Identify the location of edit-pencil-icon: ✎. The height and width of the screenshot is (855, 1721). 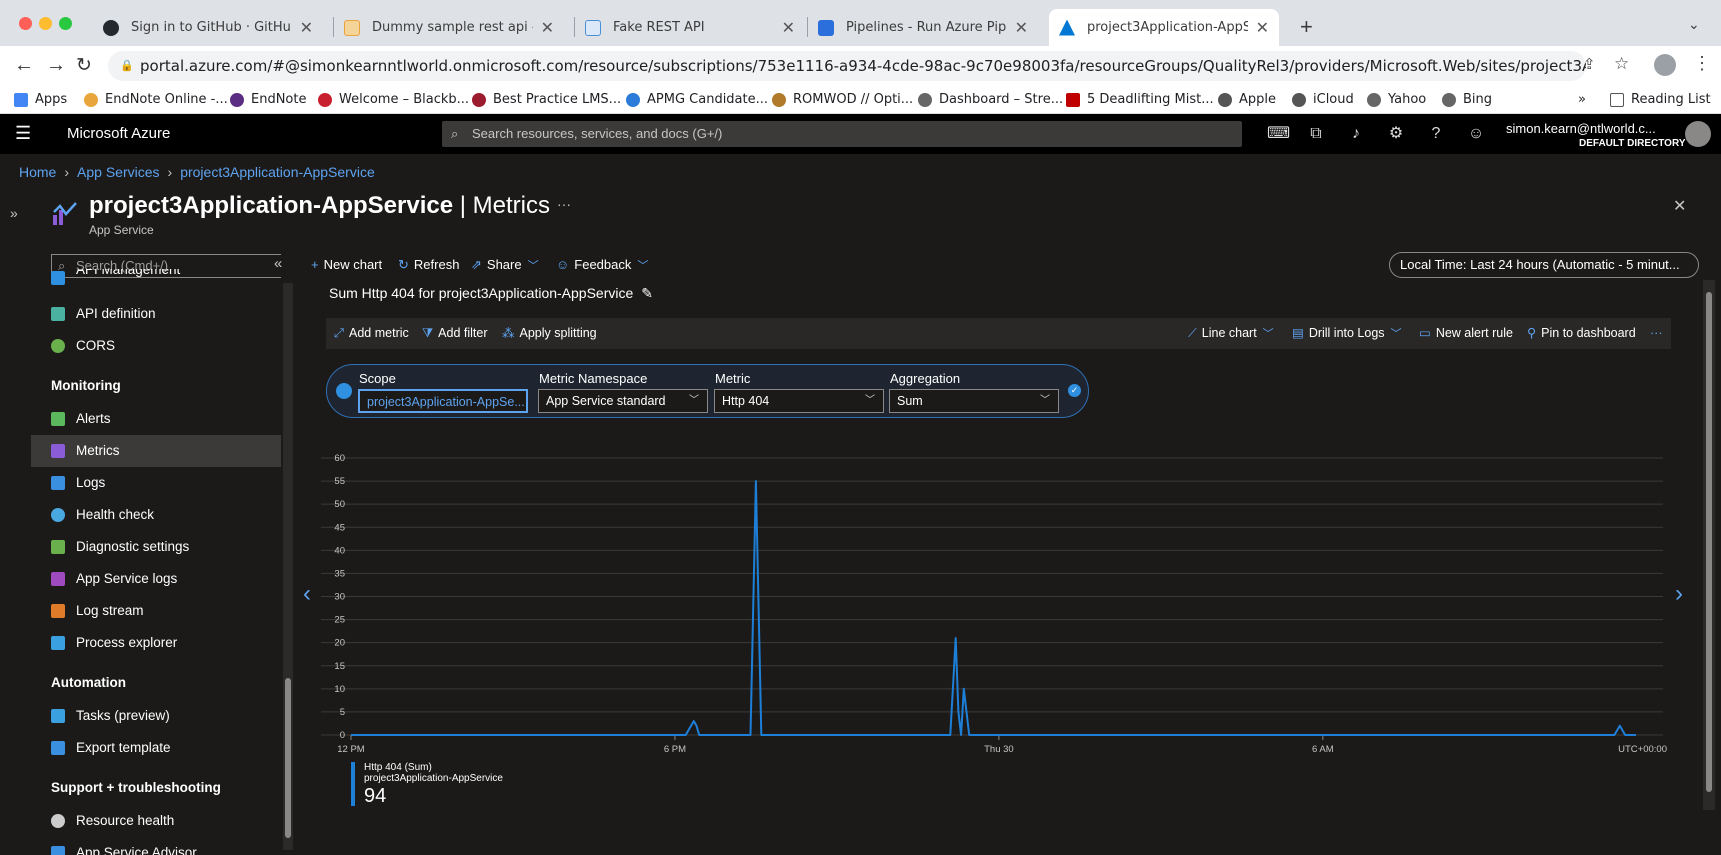
(647, 293).